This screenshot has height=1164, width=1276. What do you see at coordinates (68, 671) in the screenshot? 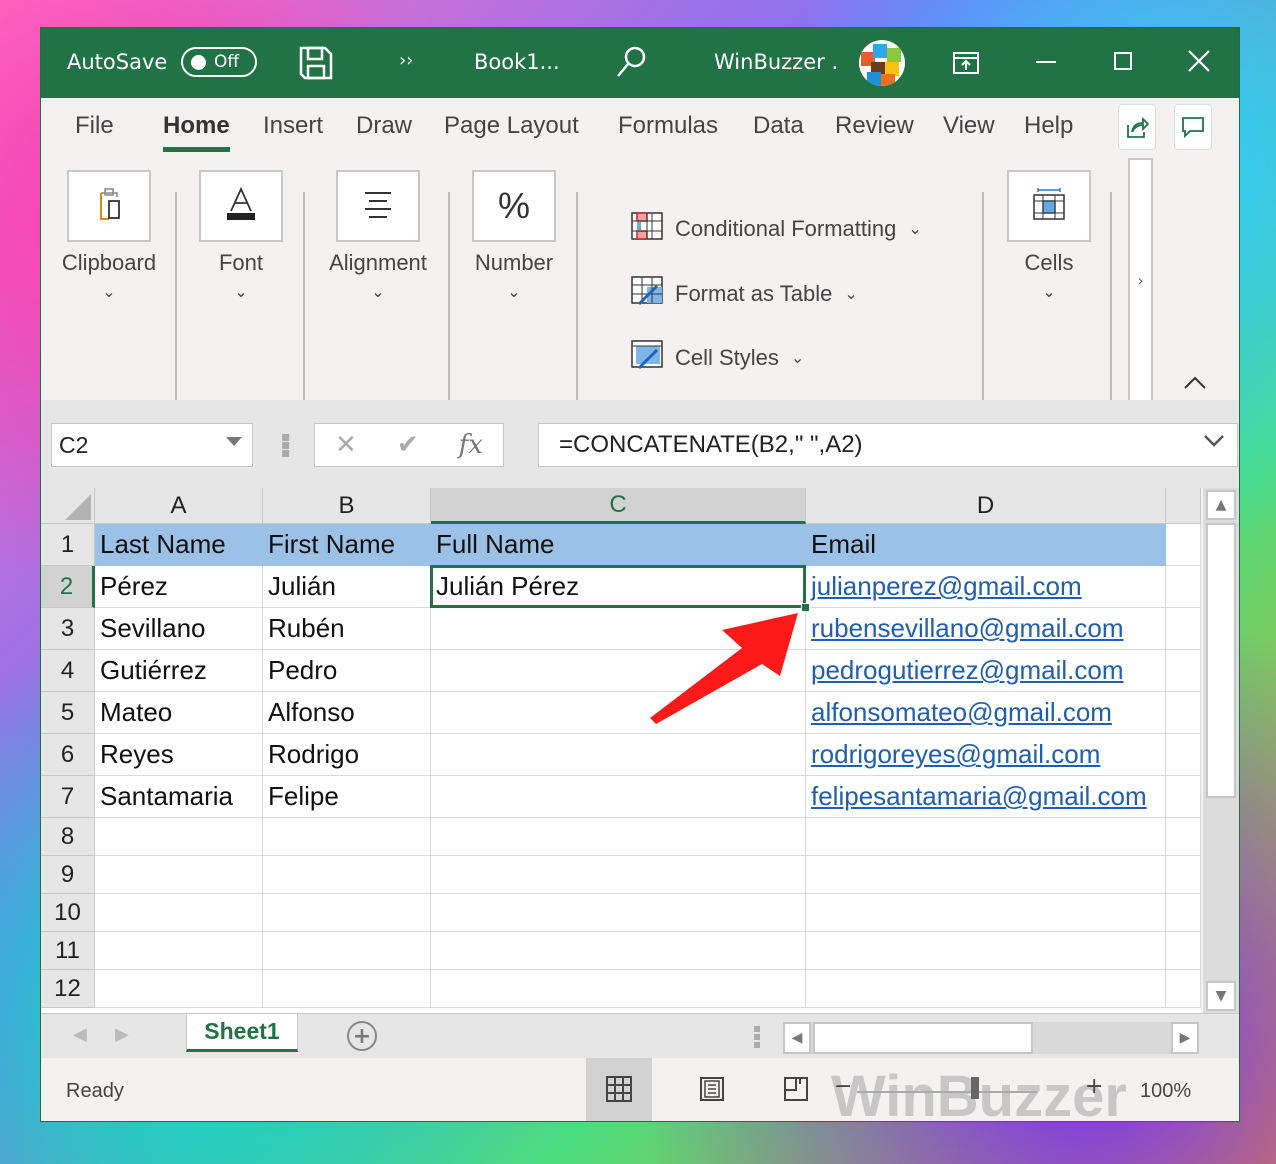
I see `row-header: 4` at bounding box center [68, 671].